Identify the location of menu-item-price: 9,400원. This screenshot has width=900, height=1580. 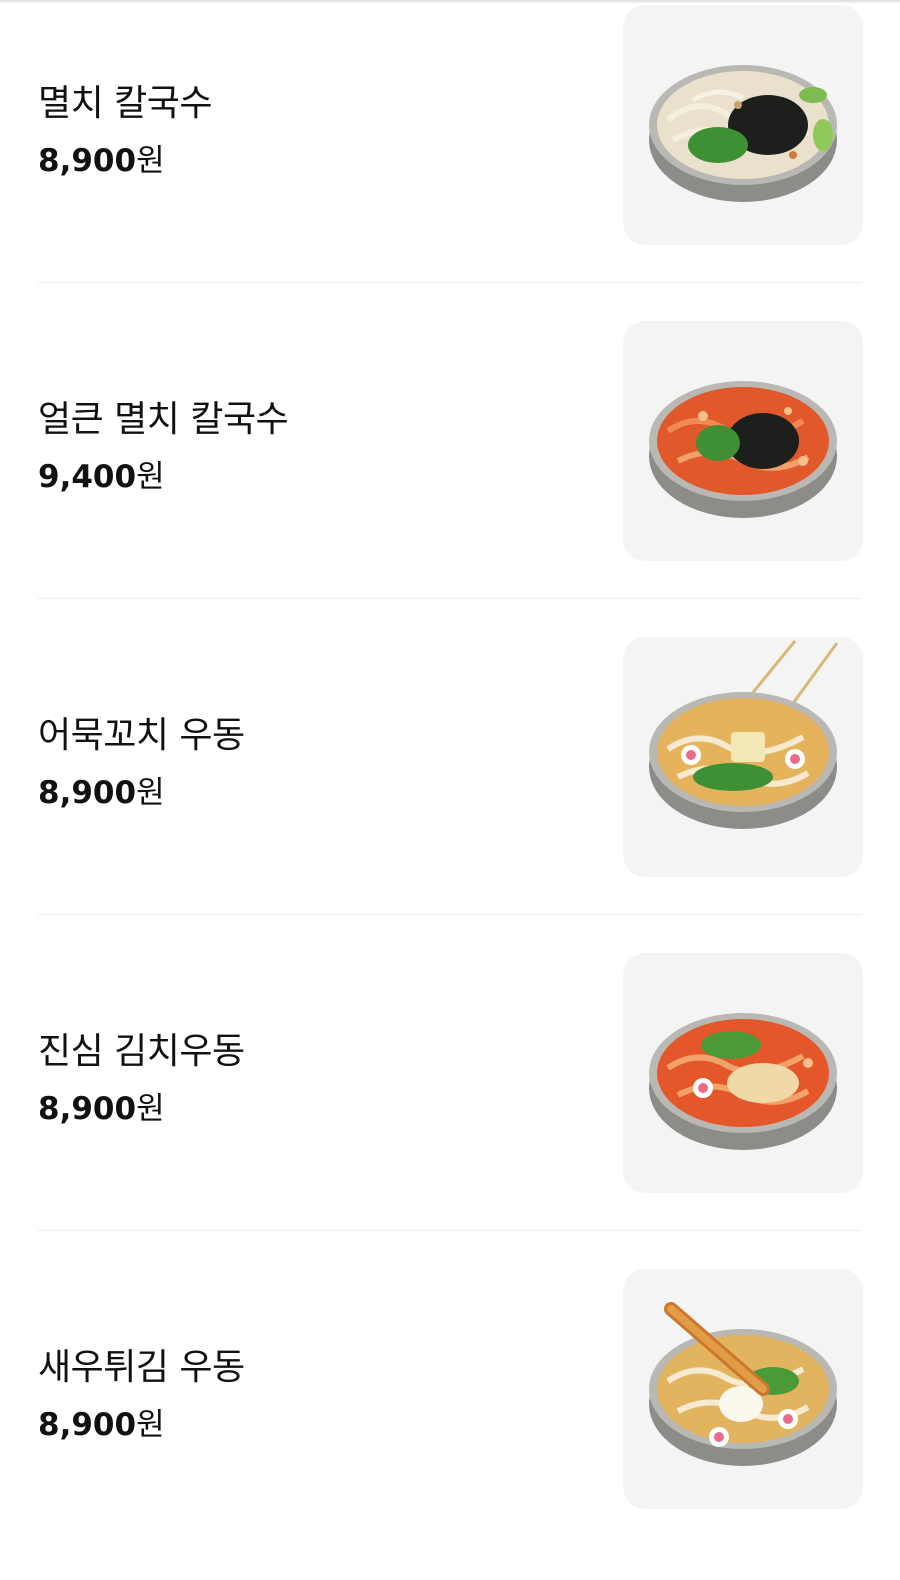
(101, 473).